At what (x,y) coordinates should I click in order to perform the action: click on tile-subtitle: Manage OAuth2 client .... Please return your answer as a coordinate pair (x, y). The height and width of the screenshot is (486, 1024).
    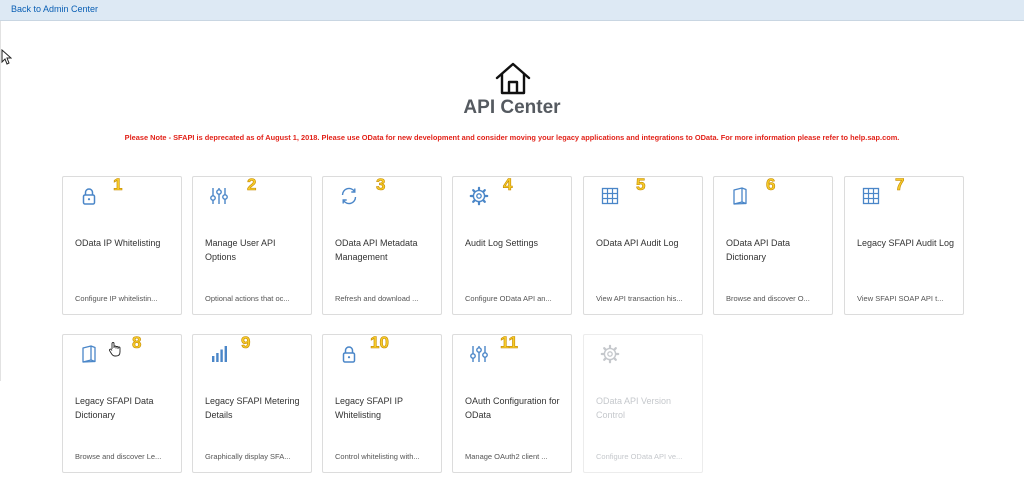
    Looking at the image, I should click on (506, 456).